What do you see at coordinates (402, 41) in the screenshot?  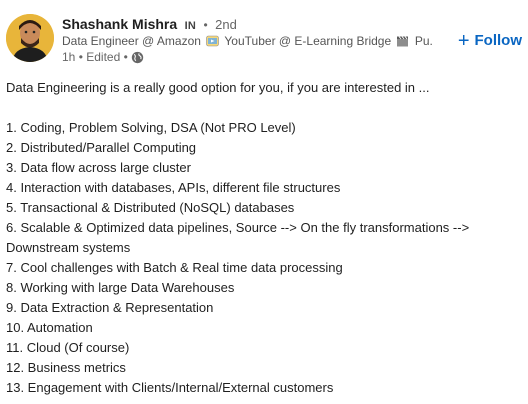 I see `clapper-board-emoji-icon` at bounding box center [402, 41].